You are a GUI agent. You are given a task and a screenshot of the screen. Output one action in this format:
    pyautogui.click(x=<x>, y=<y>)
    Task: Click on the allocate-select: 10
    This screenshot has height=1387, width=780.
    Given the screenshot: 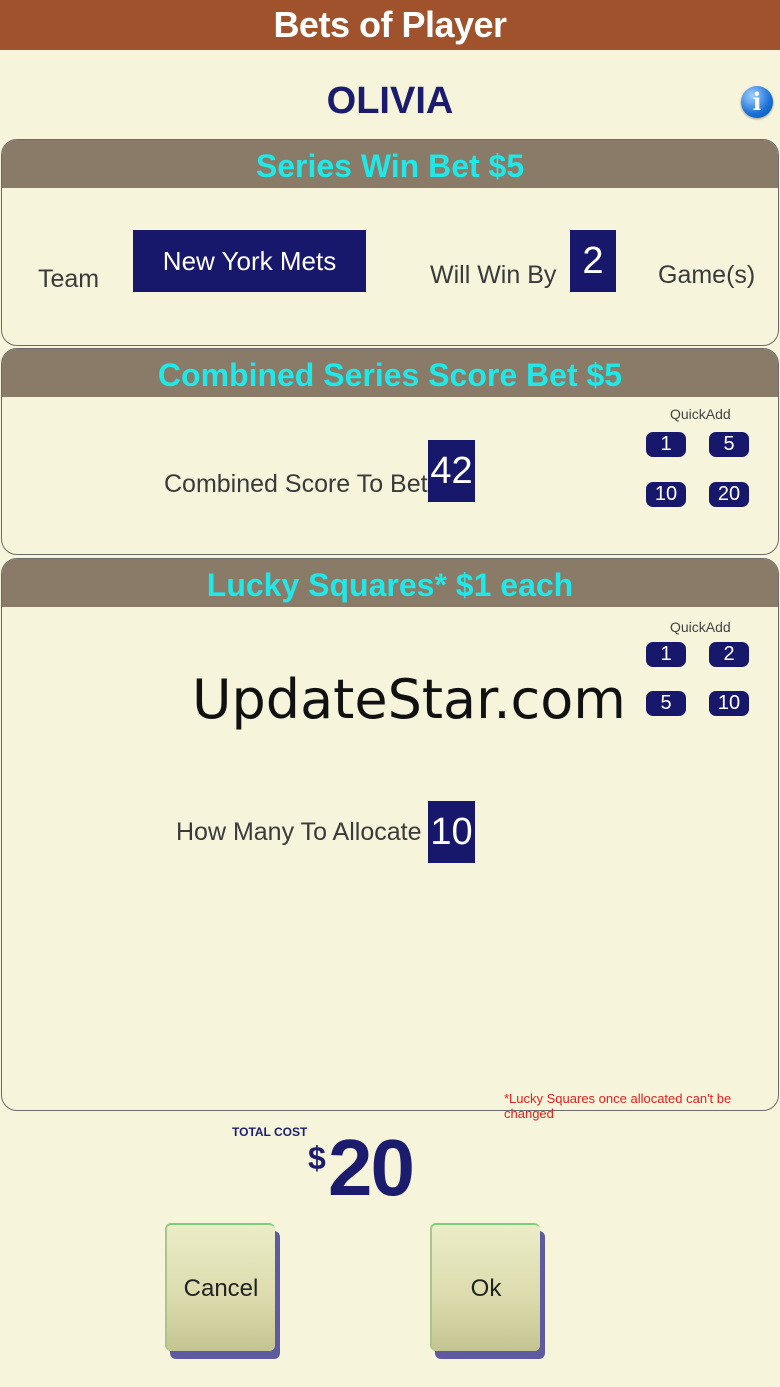 What is the action you would take?
    pyautogui.click(x=451, y=832)
    